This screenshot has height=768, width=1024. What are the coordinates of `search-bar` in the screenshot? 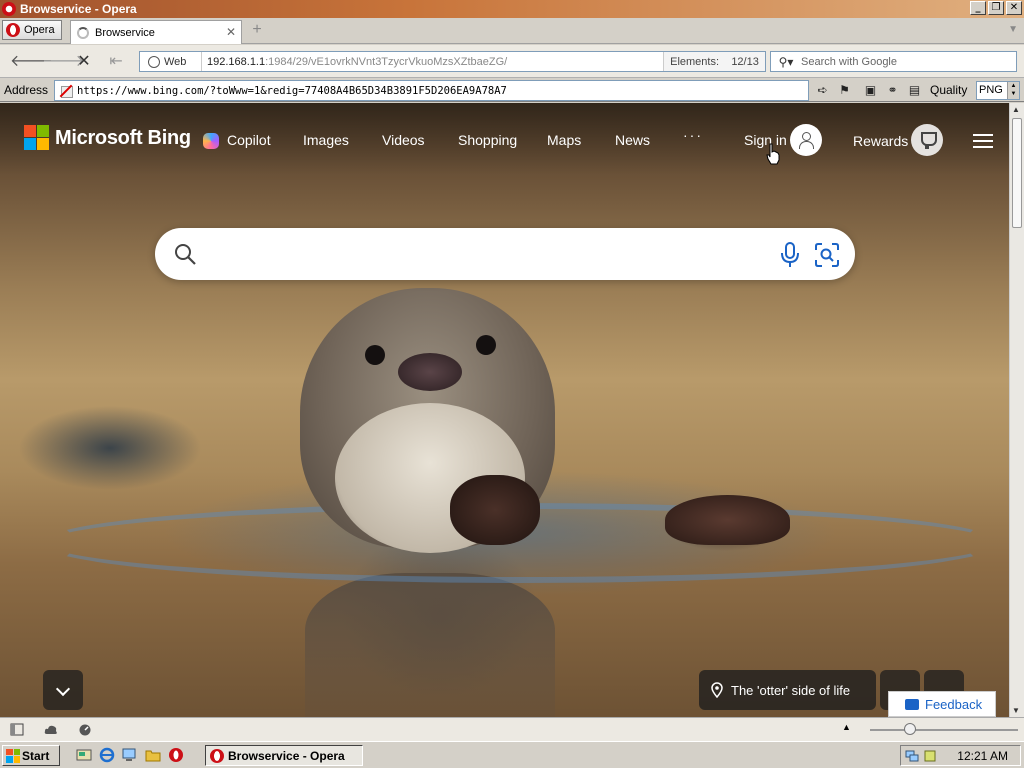 It's located at (505, 254).